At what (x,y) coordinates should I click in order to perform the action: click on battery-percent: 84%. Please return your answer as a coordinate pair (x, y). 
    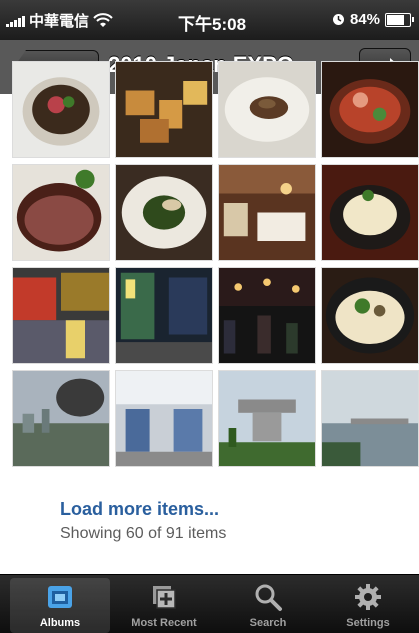
    Looking at the image, I should click on (364, 19).